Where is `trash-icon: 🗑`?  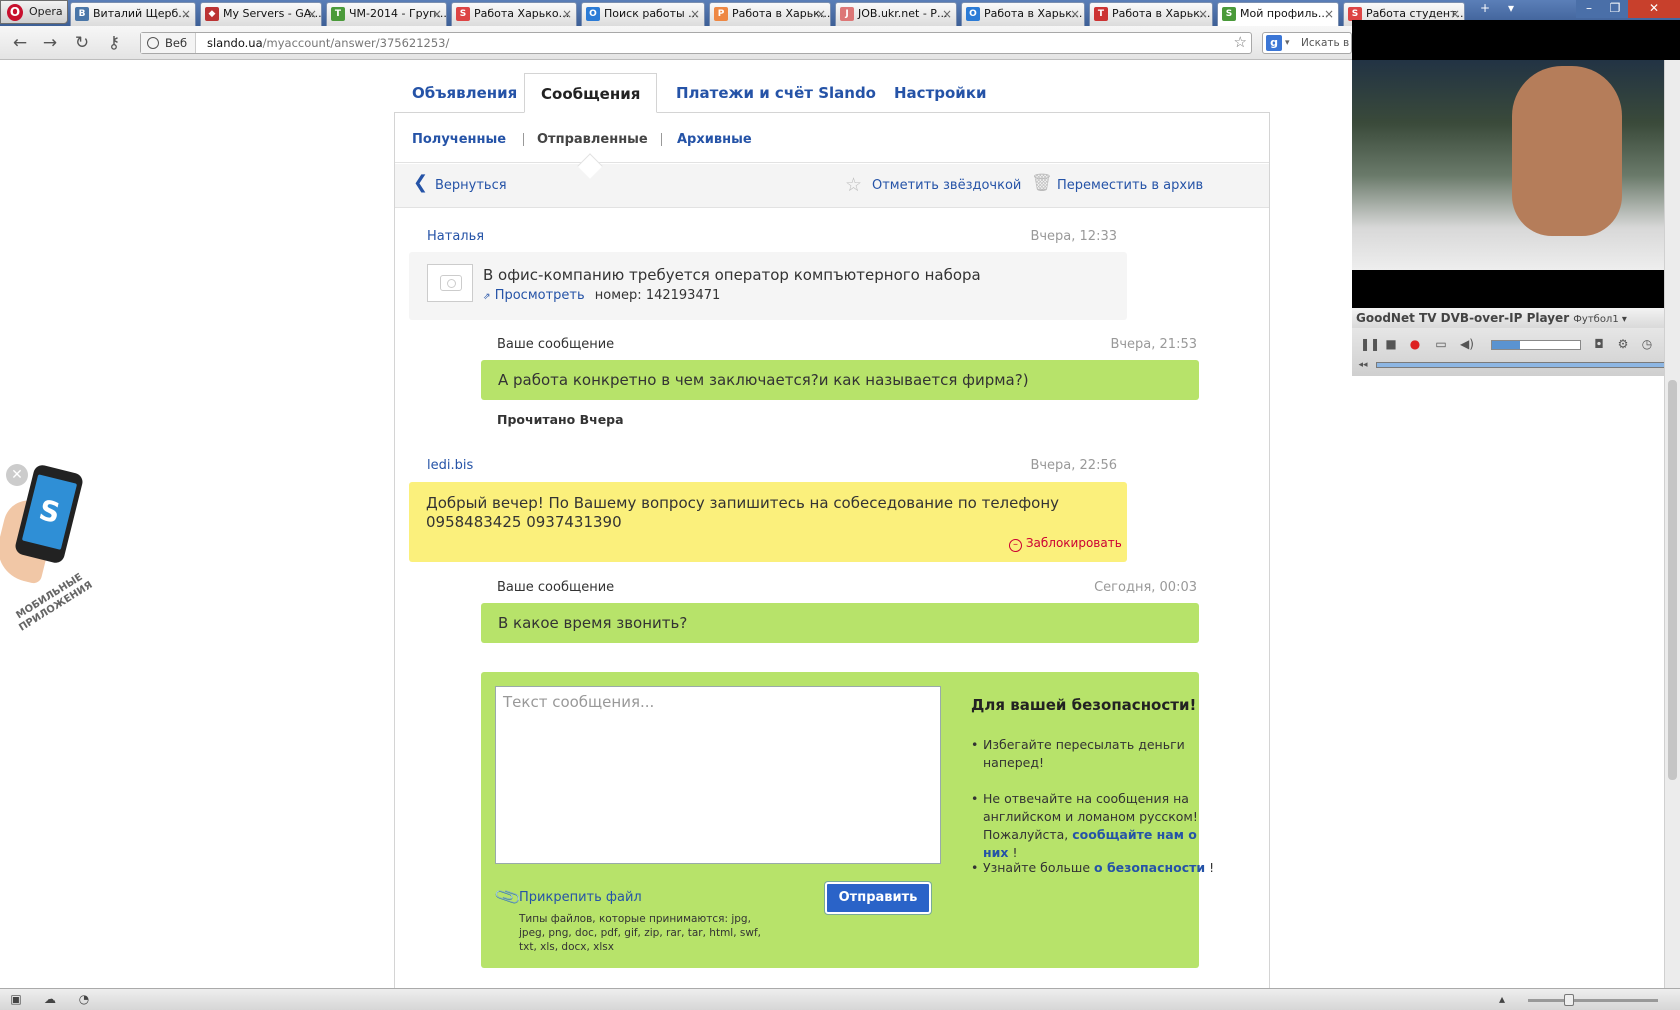
trash-icon: 🗑 is located at coordinates (1042, 183).